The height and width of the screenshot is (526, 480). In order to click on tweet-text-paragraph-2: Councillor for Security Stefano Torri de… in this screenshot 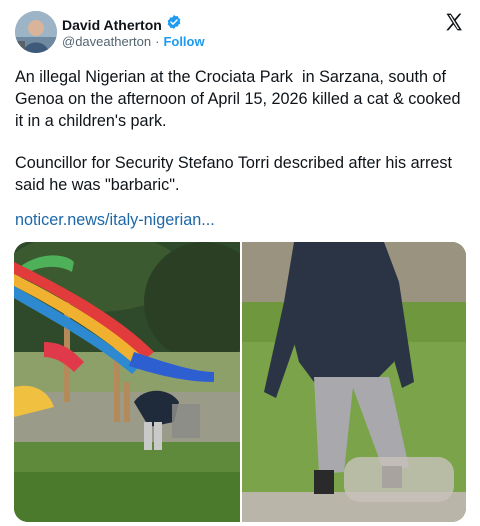, I will do `click(233, 174)`.